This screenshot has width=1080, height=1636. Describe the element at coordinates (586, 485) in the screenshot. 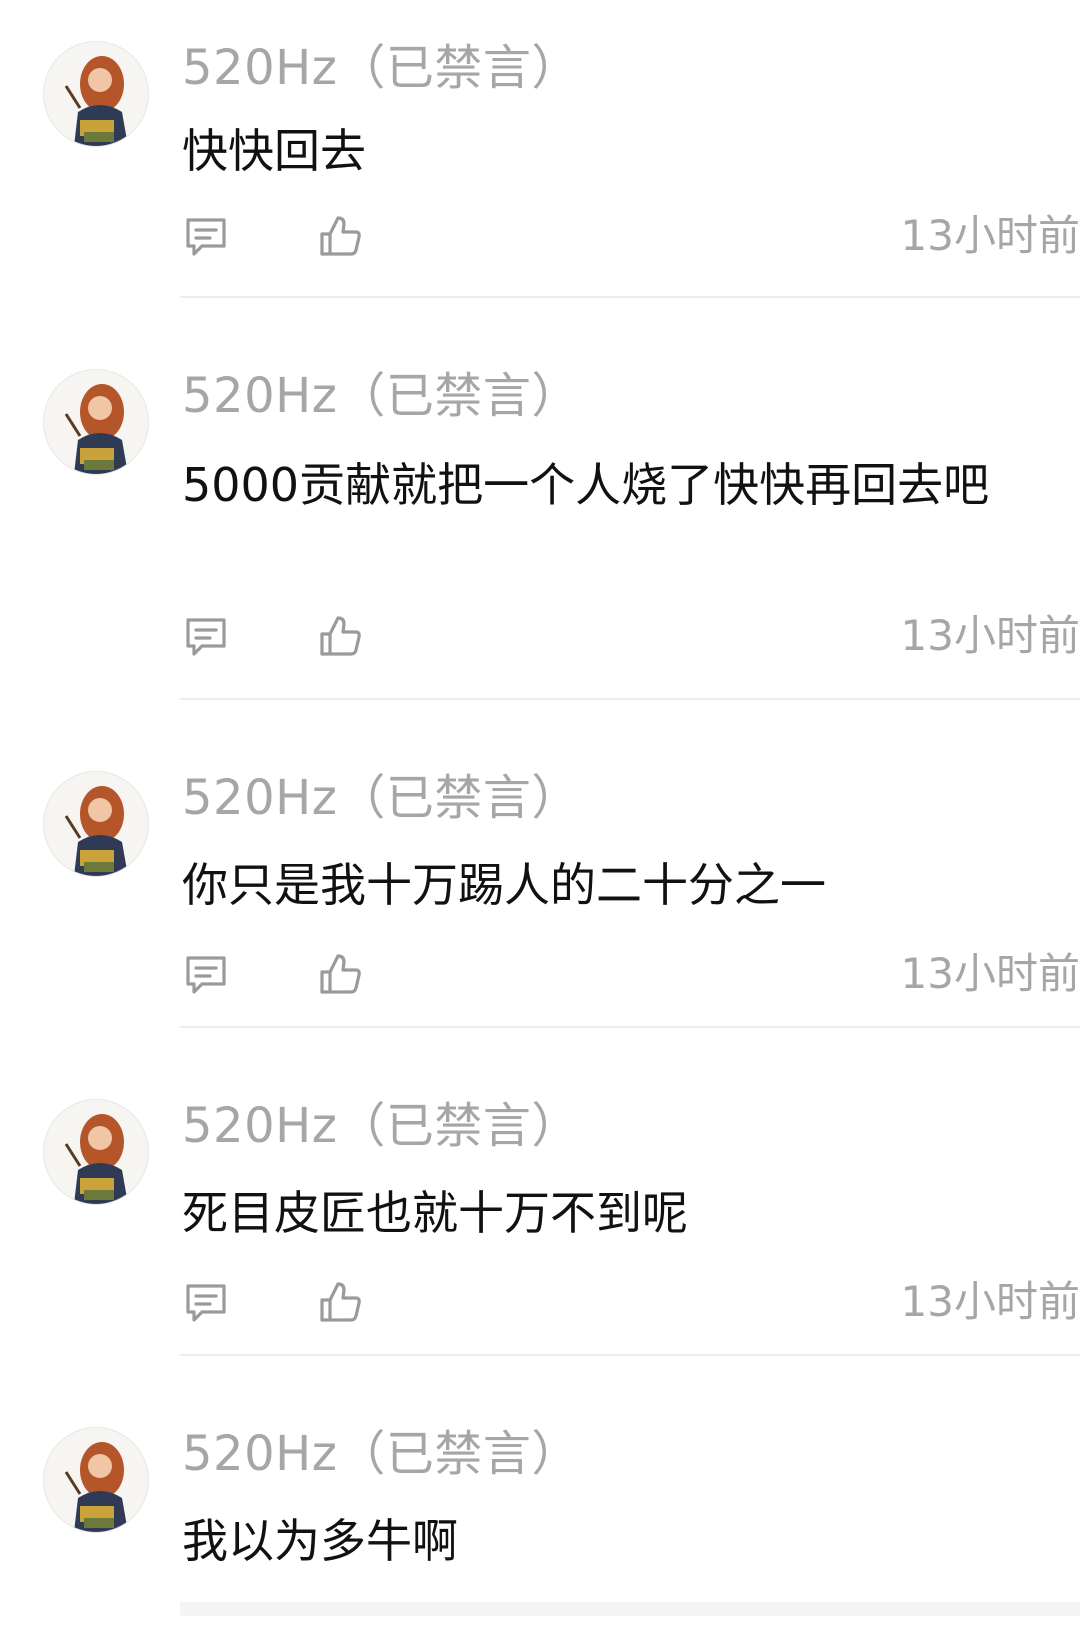

I see `comment-text: 5000贡献就把一个人烧了快快再回去吧` at that location.